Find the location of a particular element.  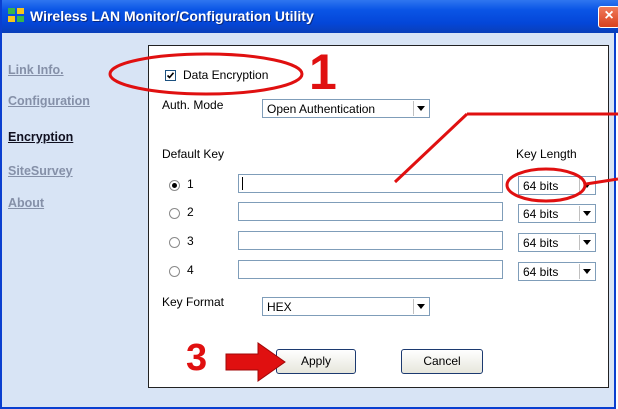

step-1-callout: 1 is located at coordinates (323, 72).